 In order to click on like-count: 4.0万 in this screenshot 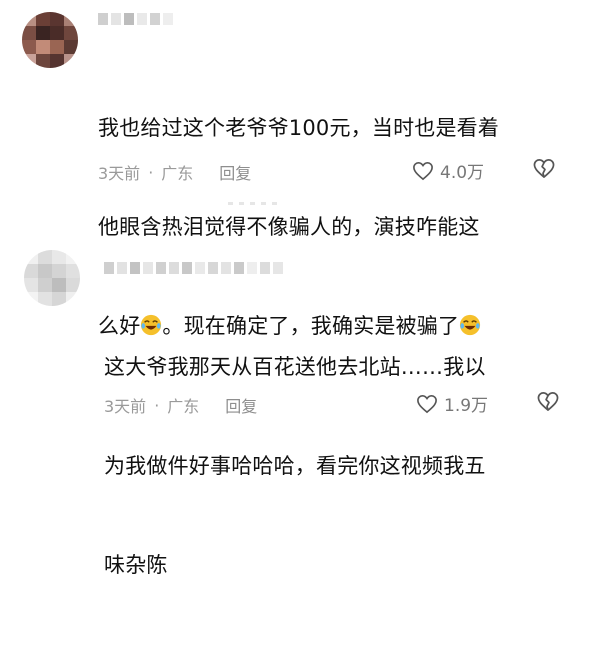, I will do `click(462, 173)`.